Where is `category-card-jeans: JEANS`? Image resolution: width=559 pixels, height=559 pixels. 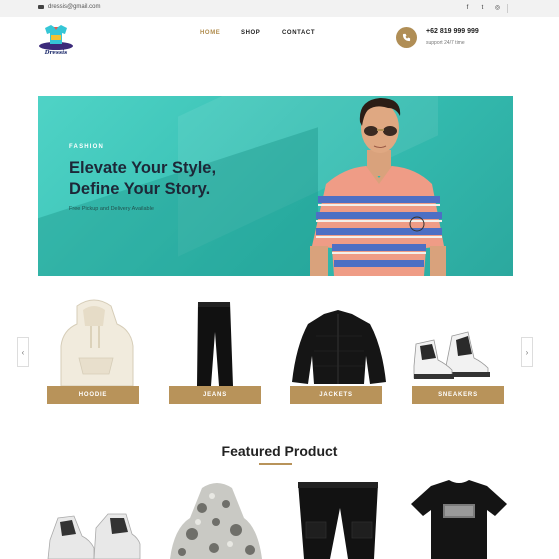
category-card-jeans: JEANS is located at coordinates (219, 351).